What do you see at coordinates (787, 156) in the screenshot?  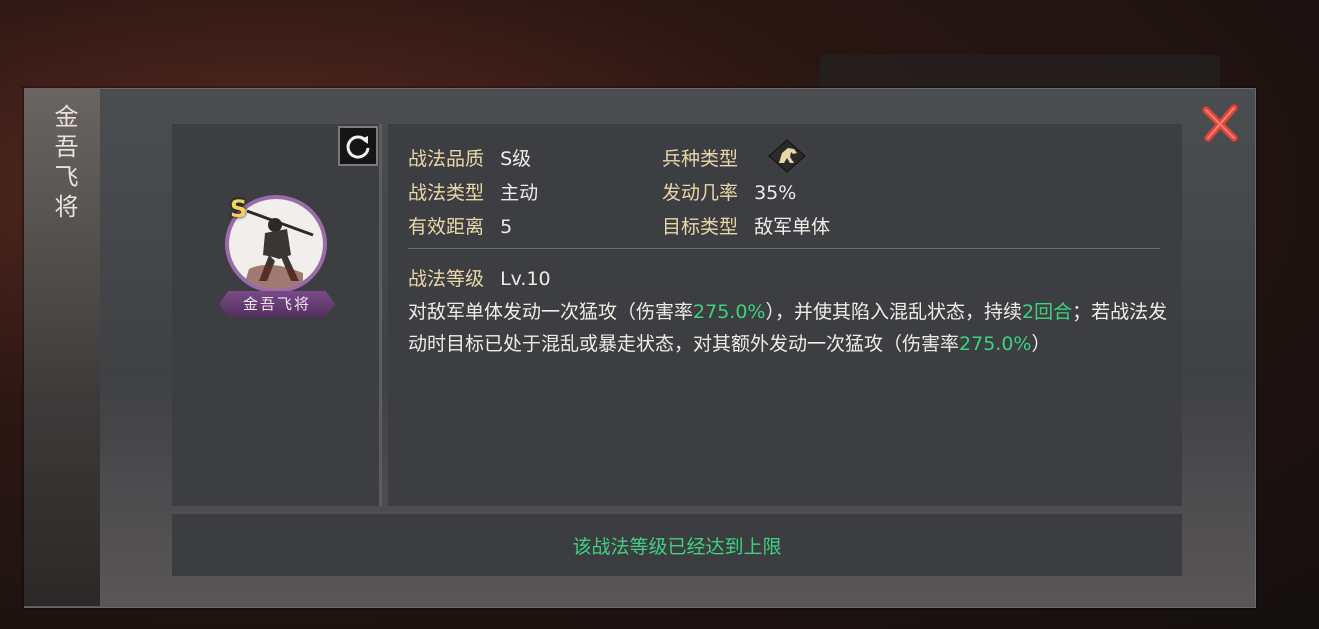 I see `horse-icon` at bounding box center [787, 156].